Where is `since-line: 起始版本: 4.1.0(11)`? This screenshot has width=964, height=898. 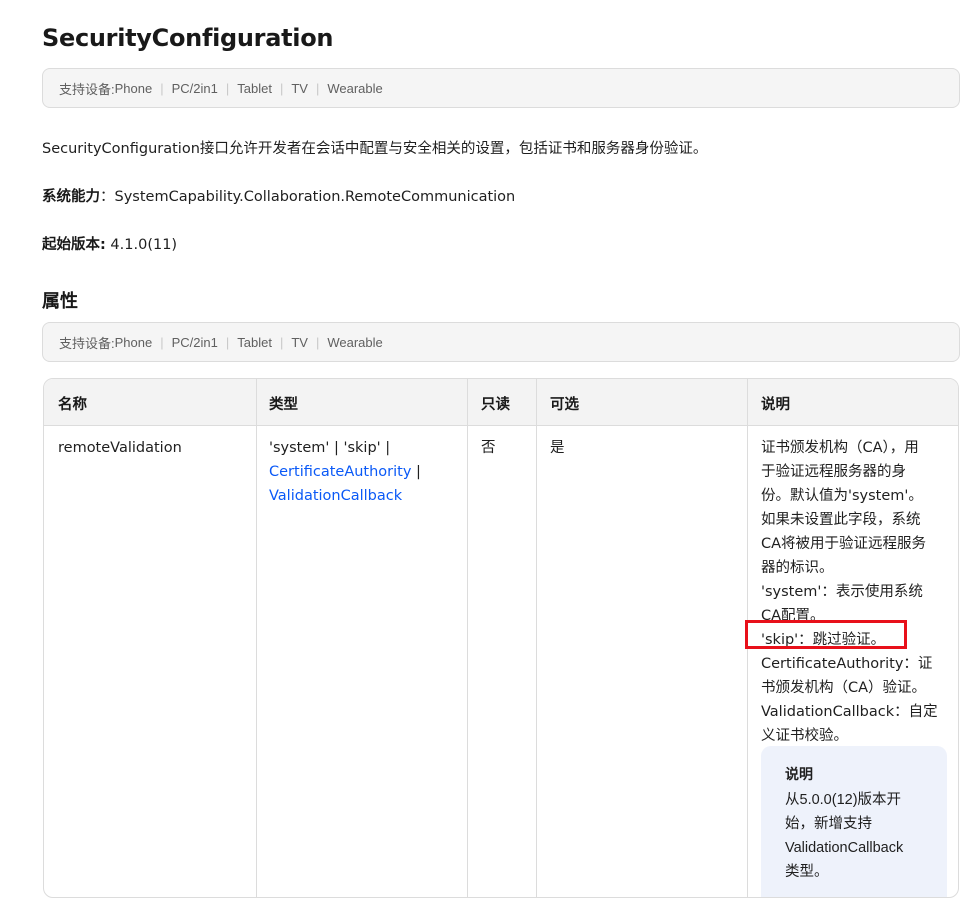 since-line: 起始版本: 4.1.0(11) is located at coordinates (109, 243).